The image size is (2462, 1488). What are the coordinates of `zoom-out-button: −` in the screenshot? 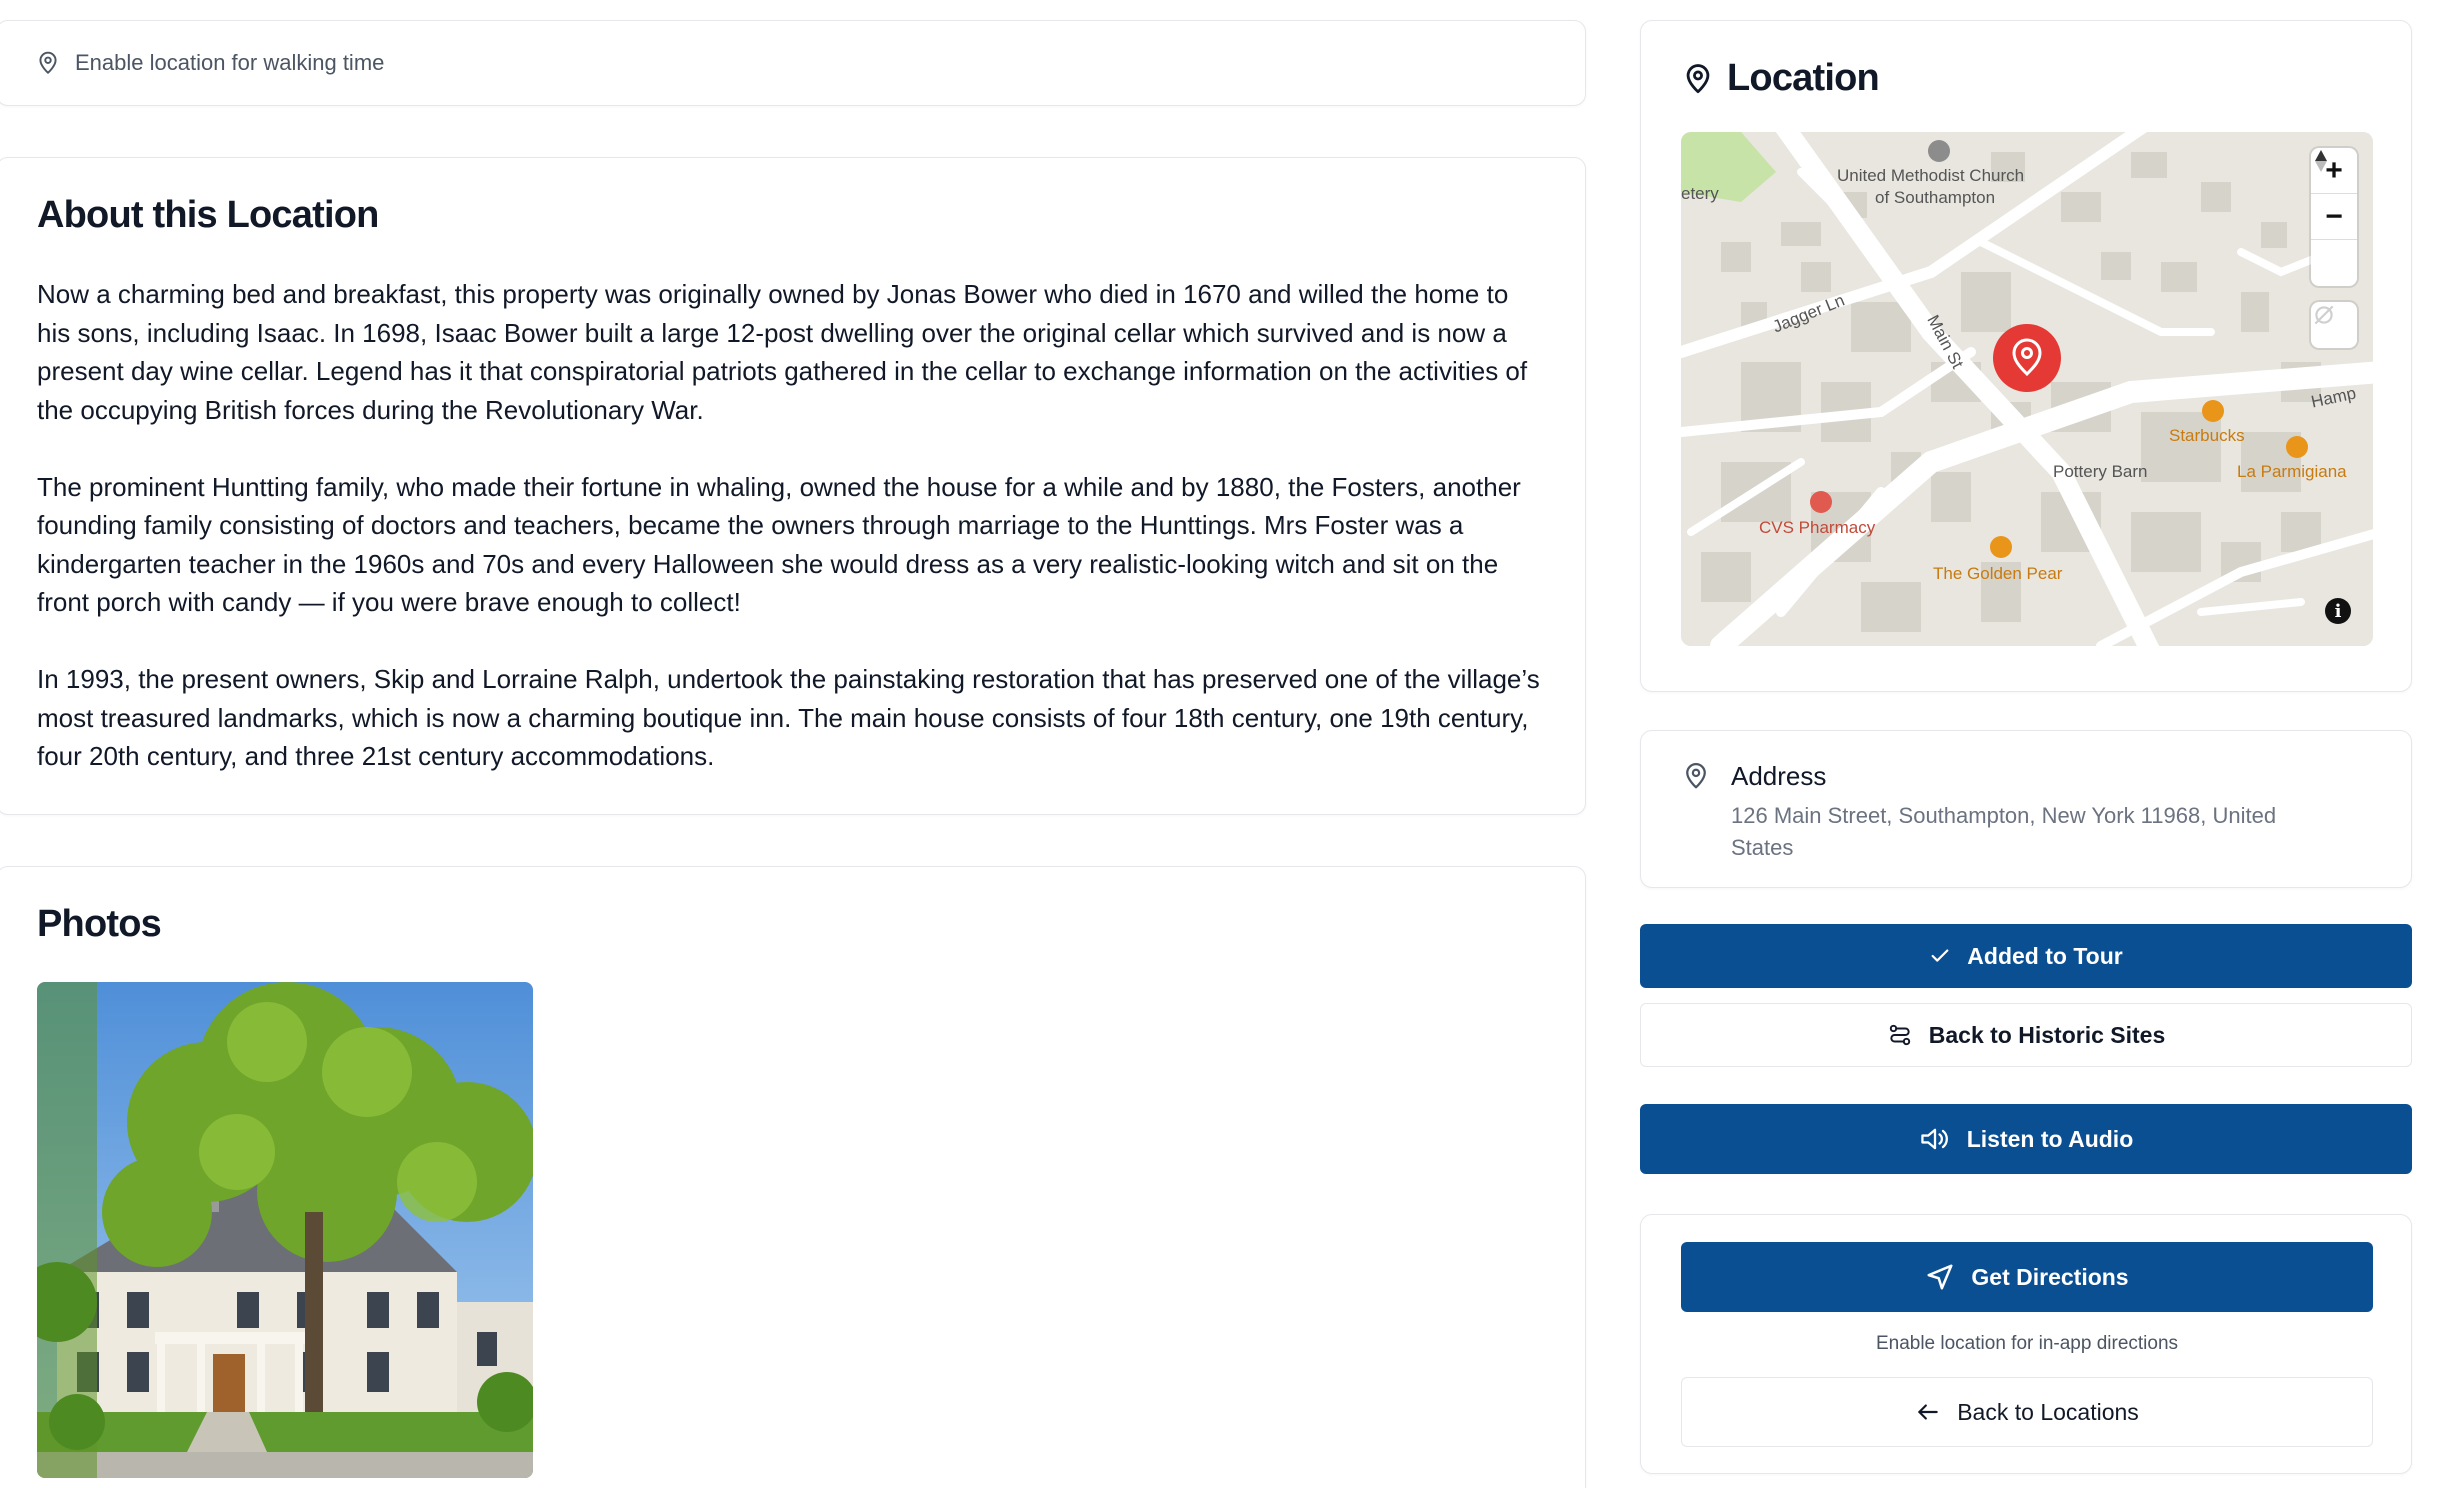 It's located at (2334, 217).